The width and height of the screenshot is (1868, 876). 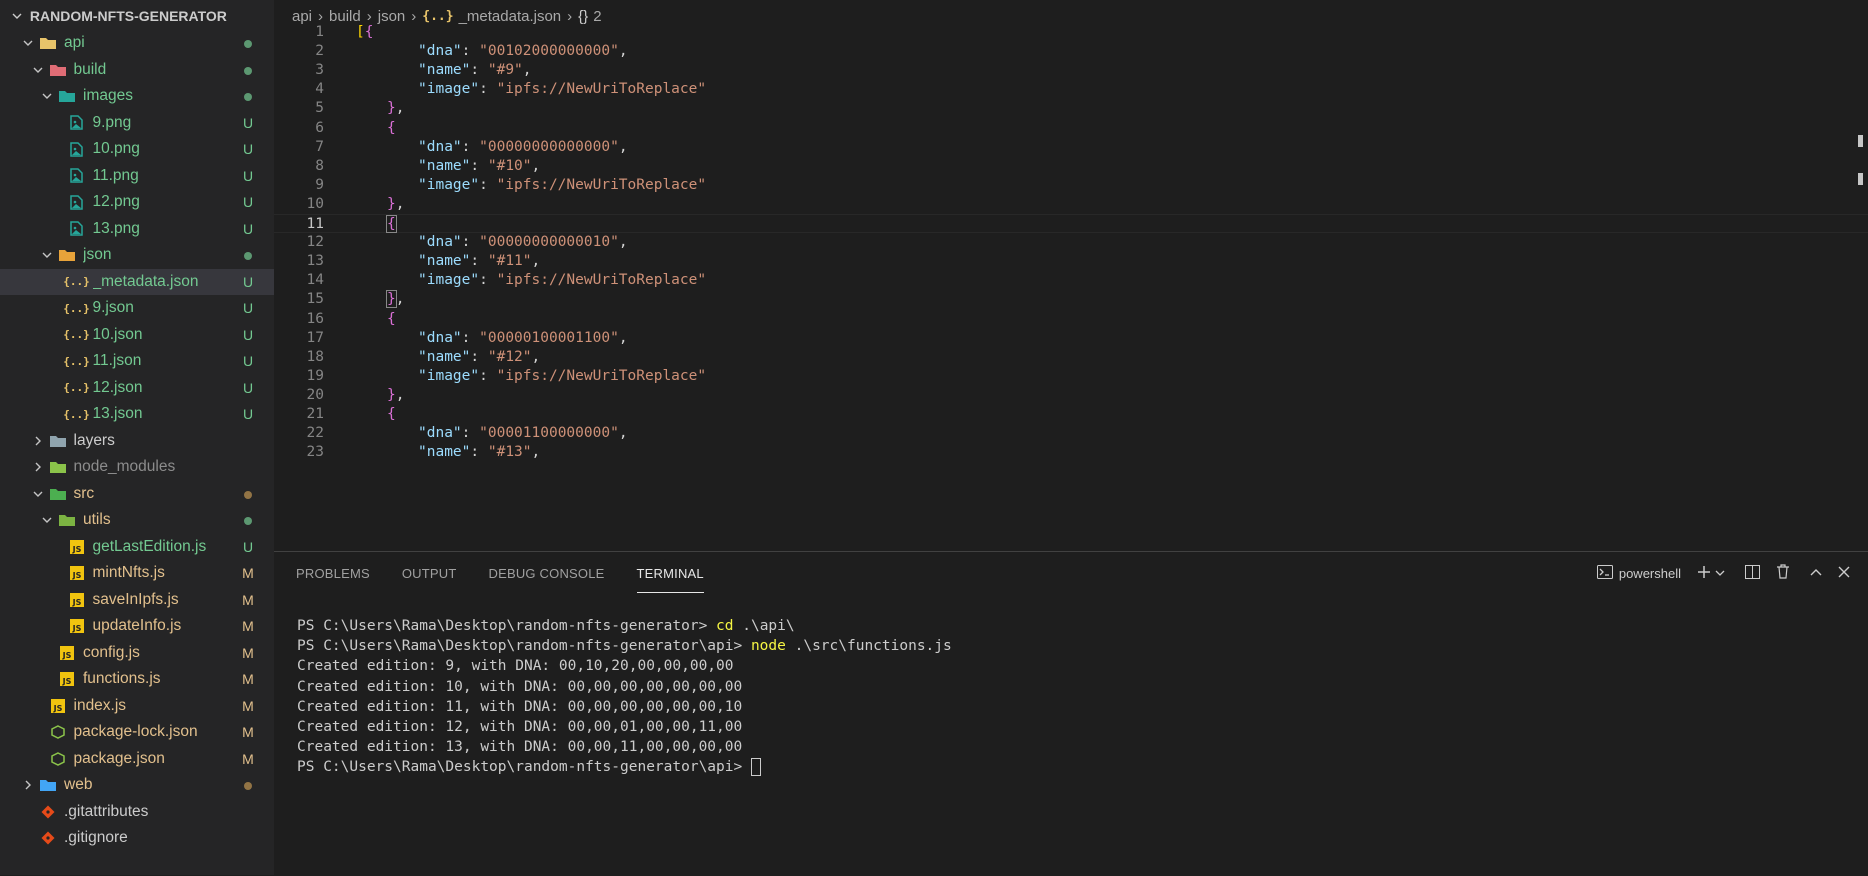 What do you see at coordinates (670, 579) in the screenshot?
I see `tab-terminal: TERMINAL` at bounding box center [670, 579].